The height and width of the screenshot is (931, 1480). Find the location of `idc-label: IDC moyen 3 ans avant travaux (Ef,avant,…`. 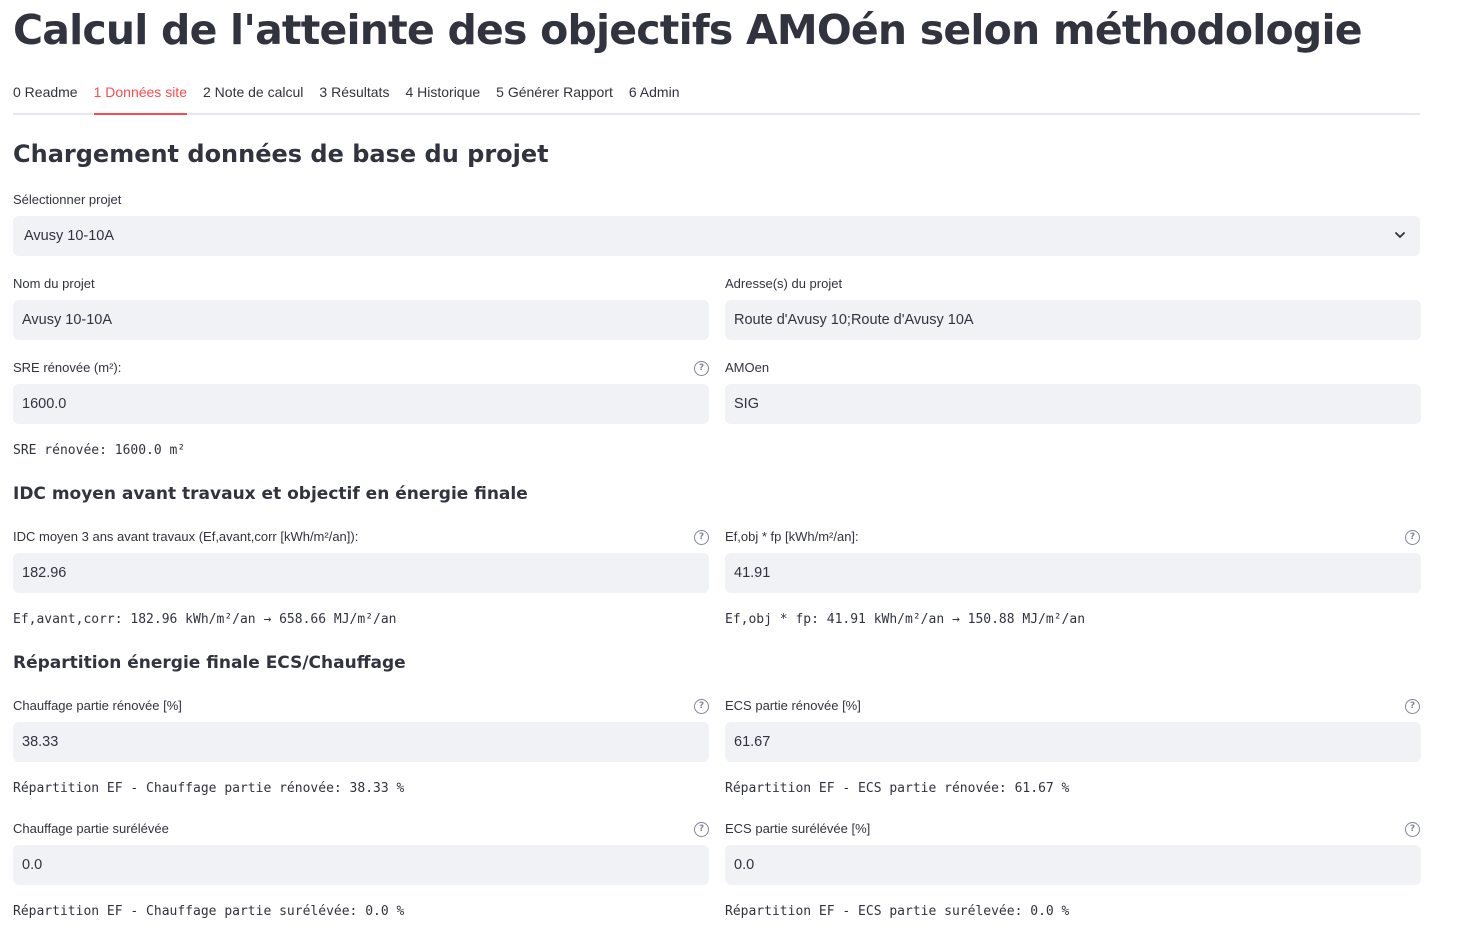

idc-label: IDC moyen 3 ans avant travaux (Ef,avant,… is located at coordinates (186, 536).